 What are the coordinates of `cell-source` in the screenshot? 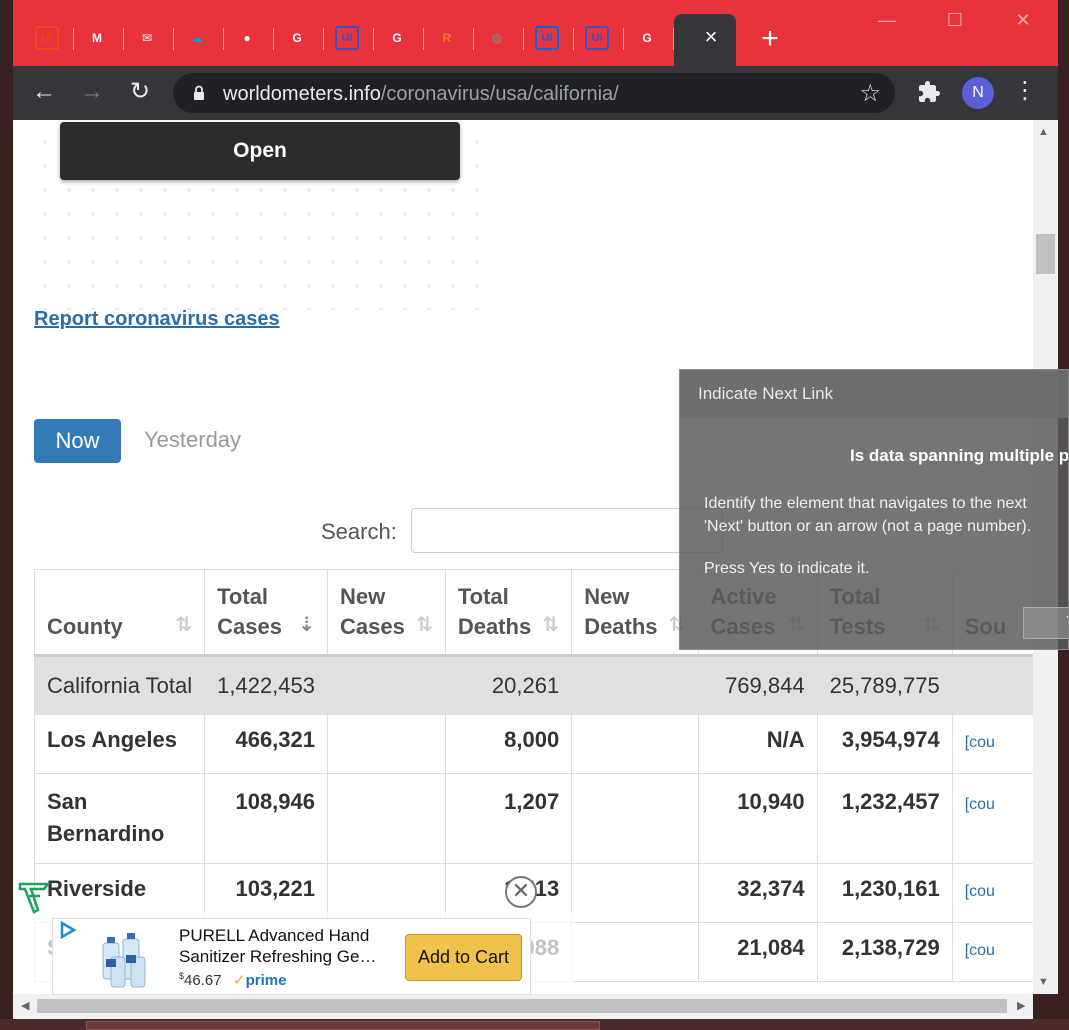 It's located at (992, 685).